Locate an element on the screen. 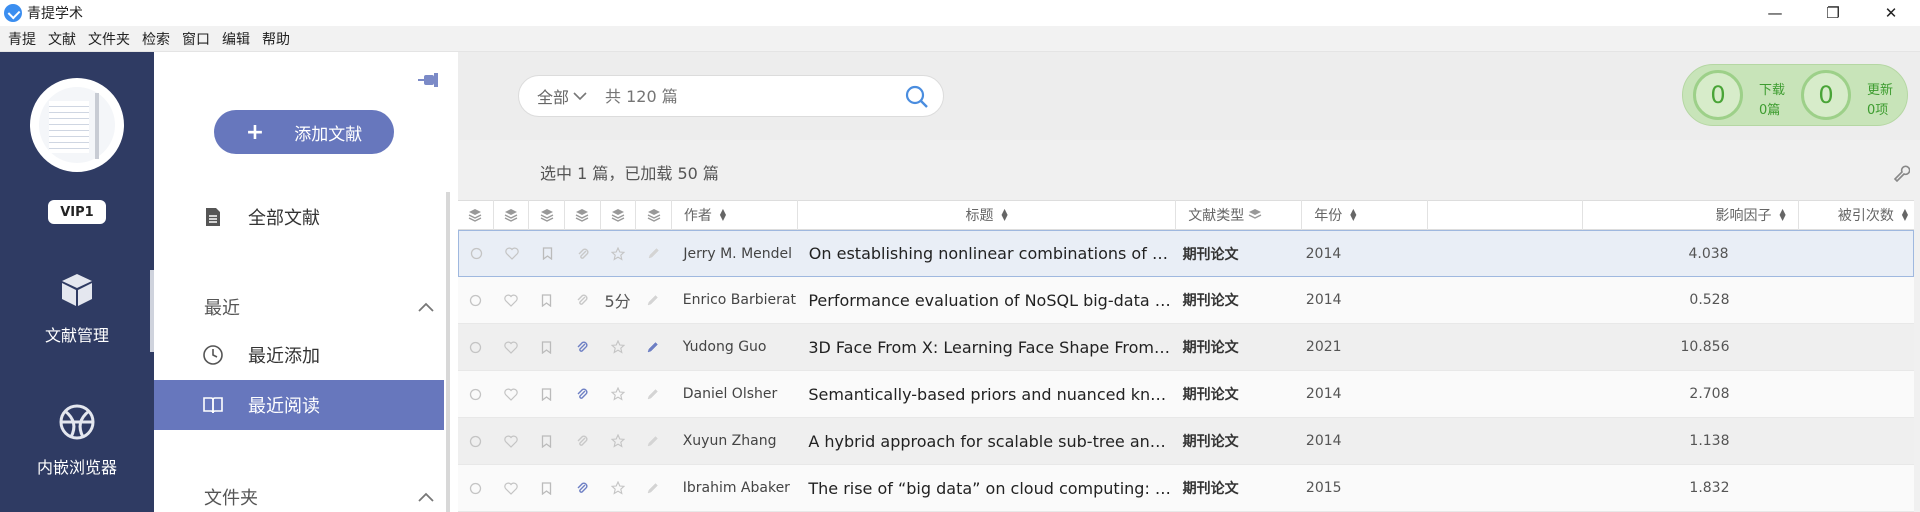 Image resolution: width=1920 pixels, height=512 pixels. column-note is located at coordinates (654, 215).